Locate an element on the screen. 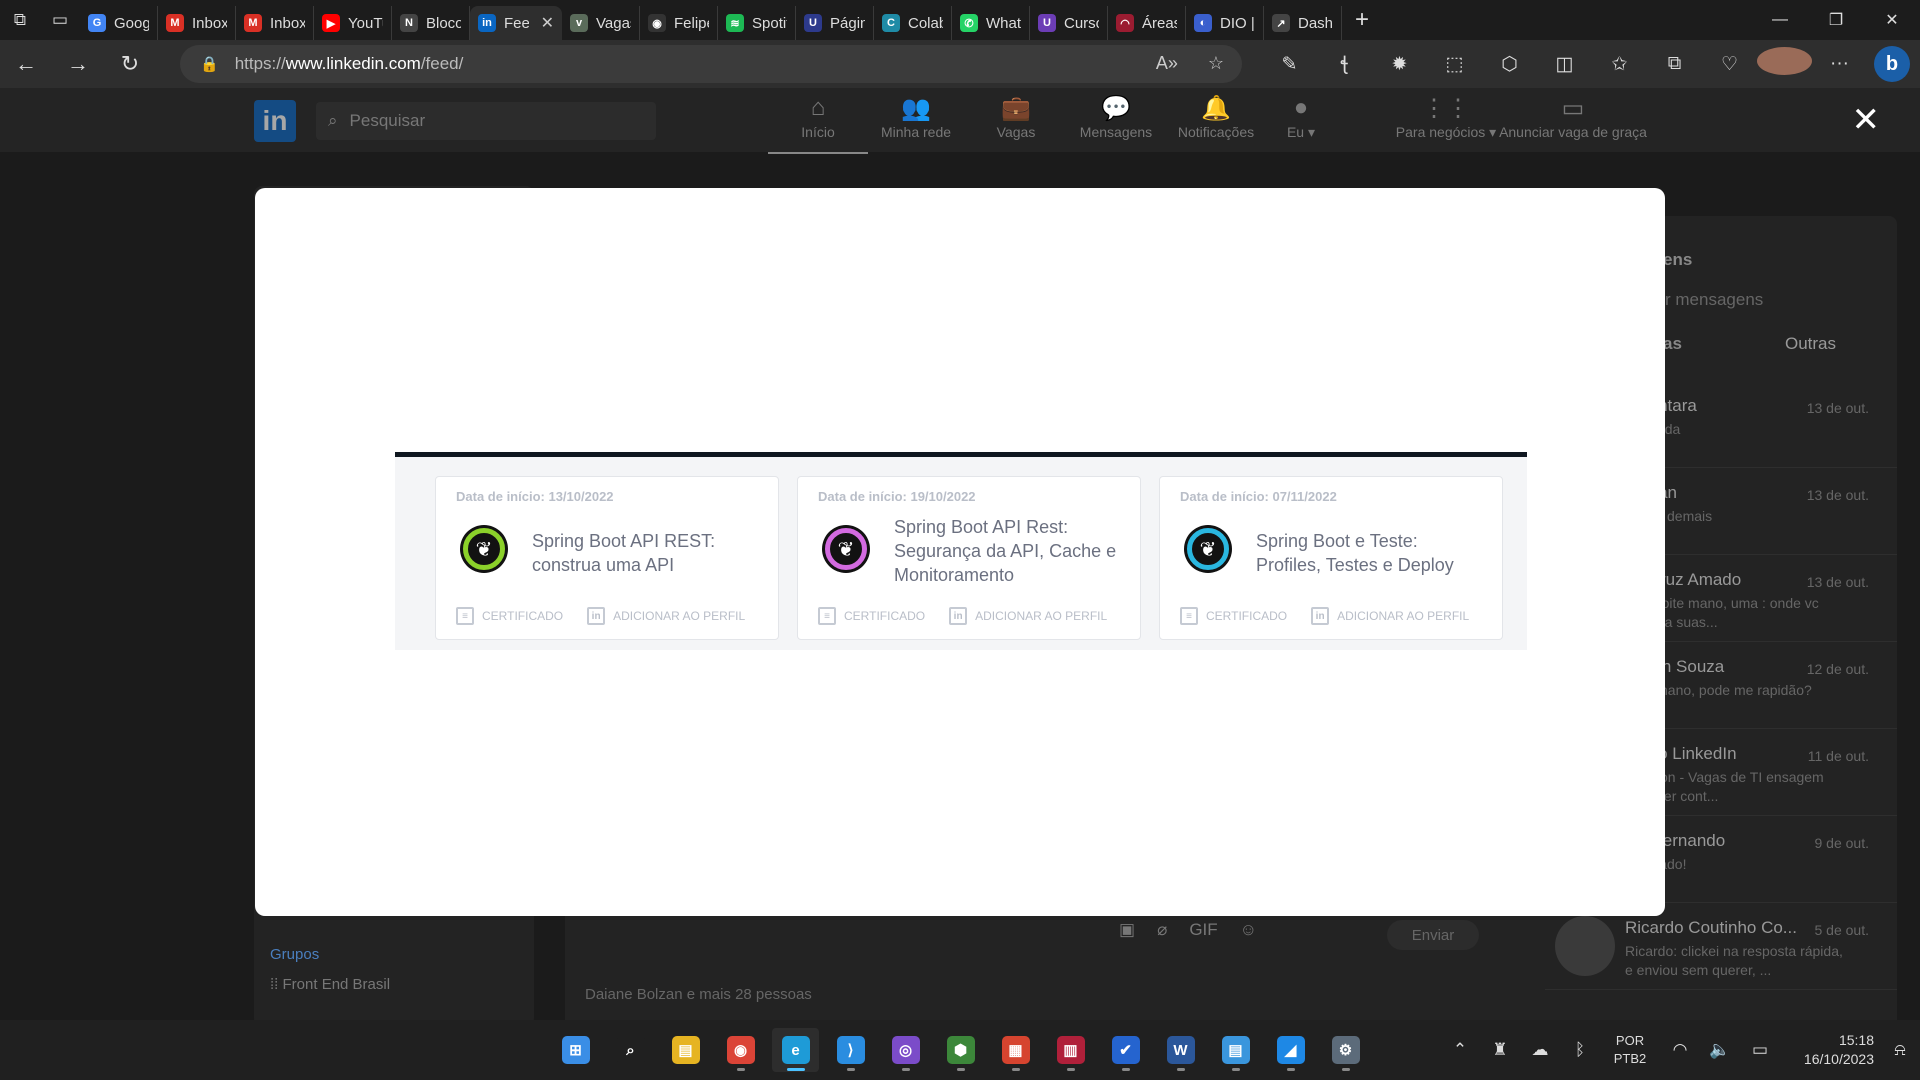 The width and height of the screenshot is (1920, 1080). tab-0: G Google is located at coordinates (119, 23).